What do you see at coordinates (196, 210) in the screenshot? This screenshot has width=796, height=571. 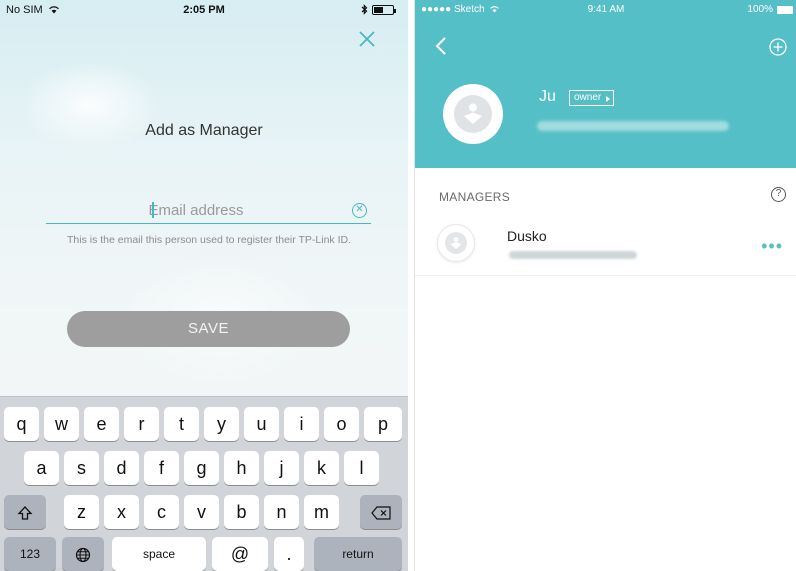 I see `email-field` at bounding box center [196, 210].